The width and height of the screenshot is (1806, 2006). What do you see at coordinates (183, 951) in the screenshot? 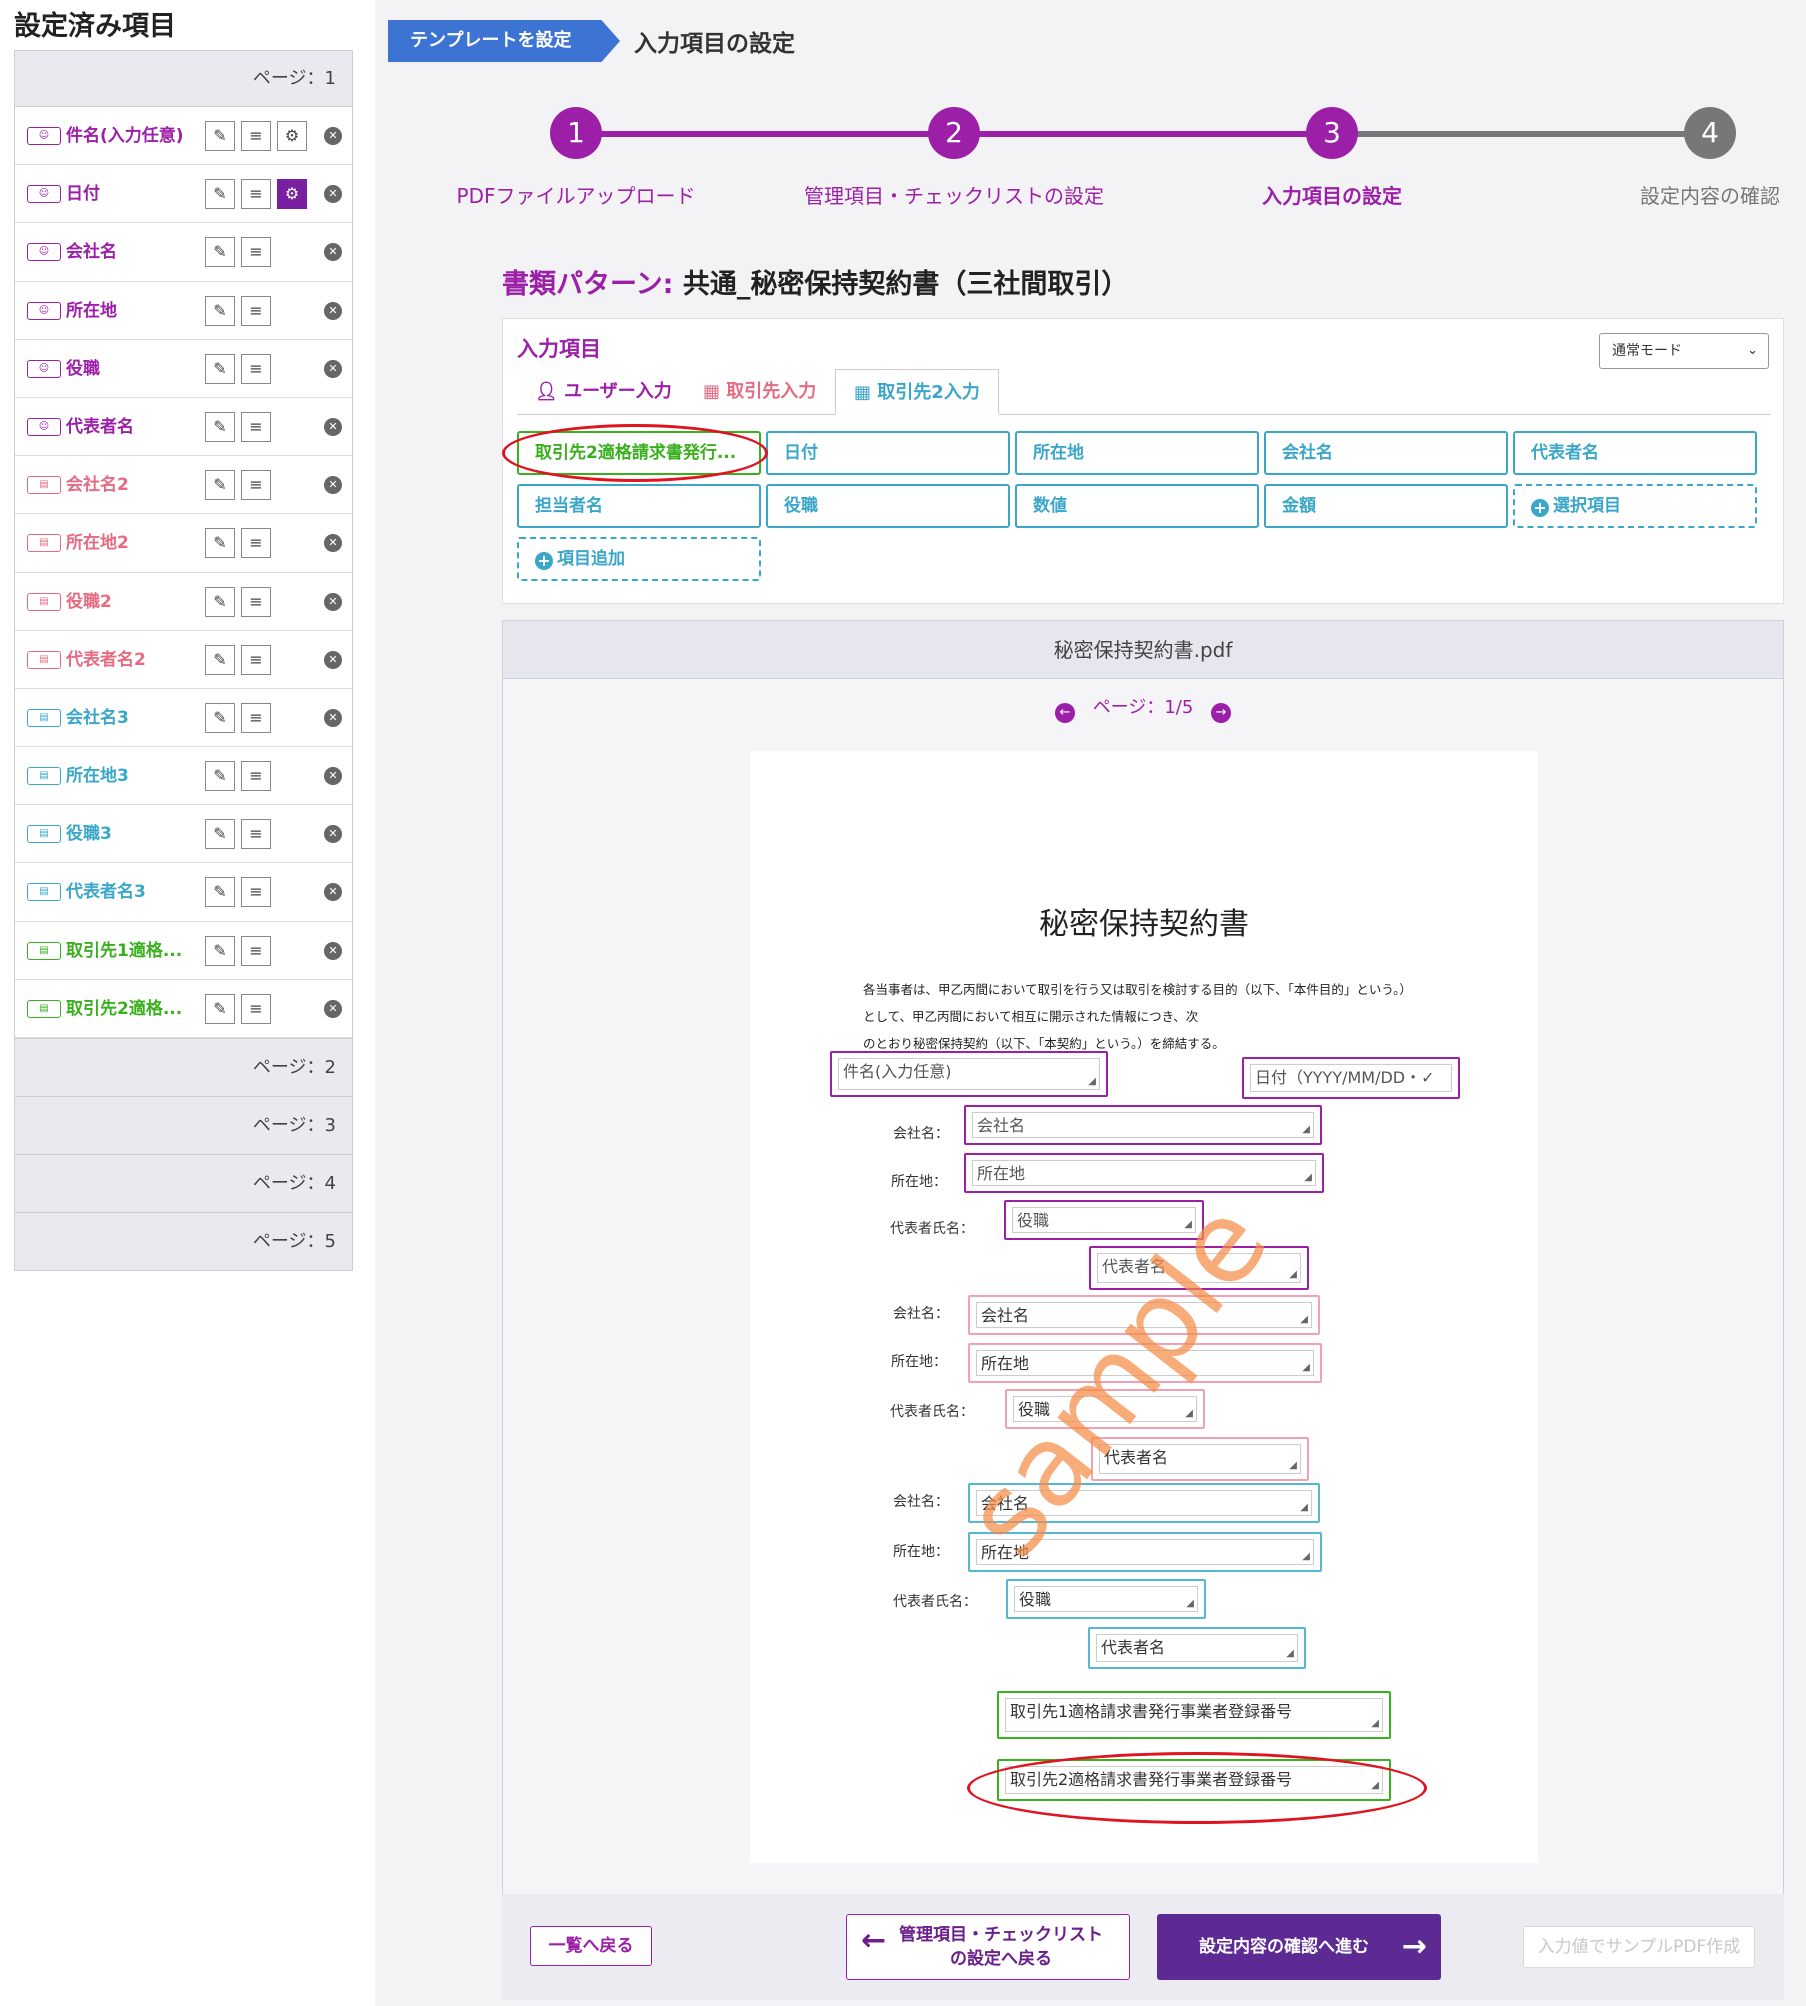
I see `sidebar-item: ▤ 取引先1適格... ✎ ≡ ✕` at bounding box center [183, 951].